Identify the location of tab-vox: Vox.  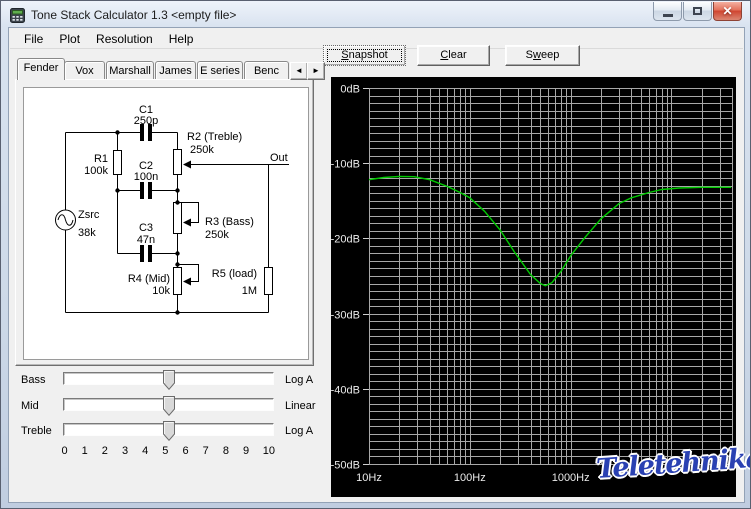
(84, 70).